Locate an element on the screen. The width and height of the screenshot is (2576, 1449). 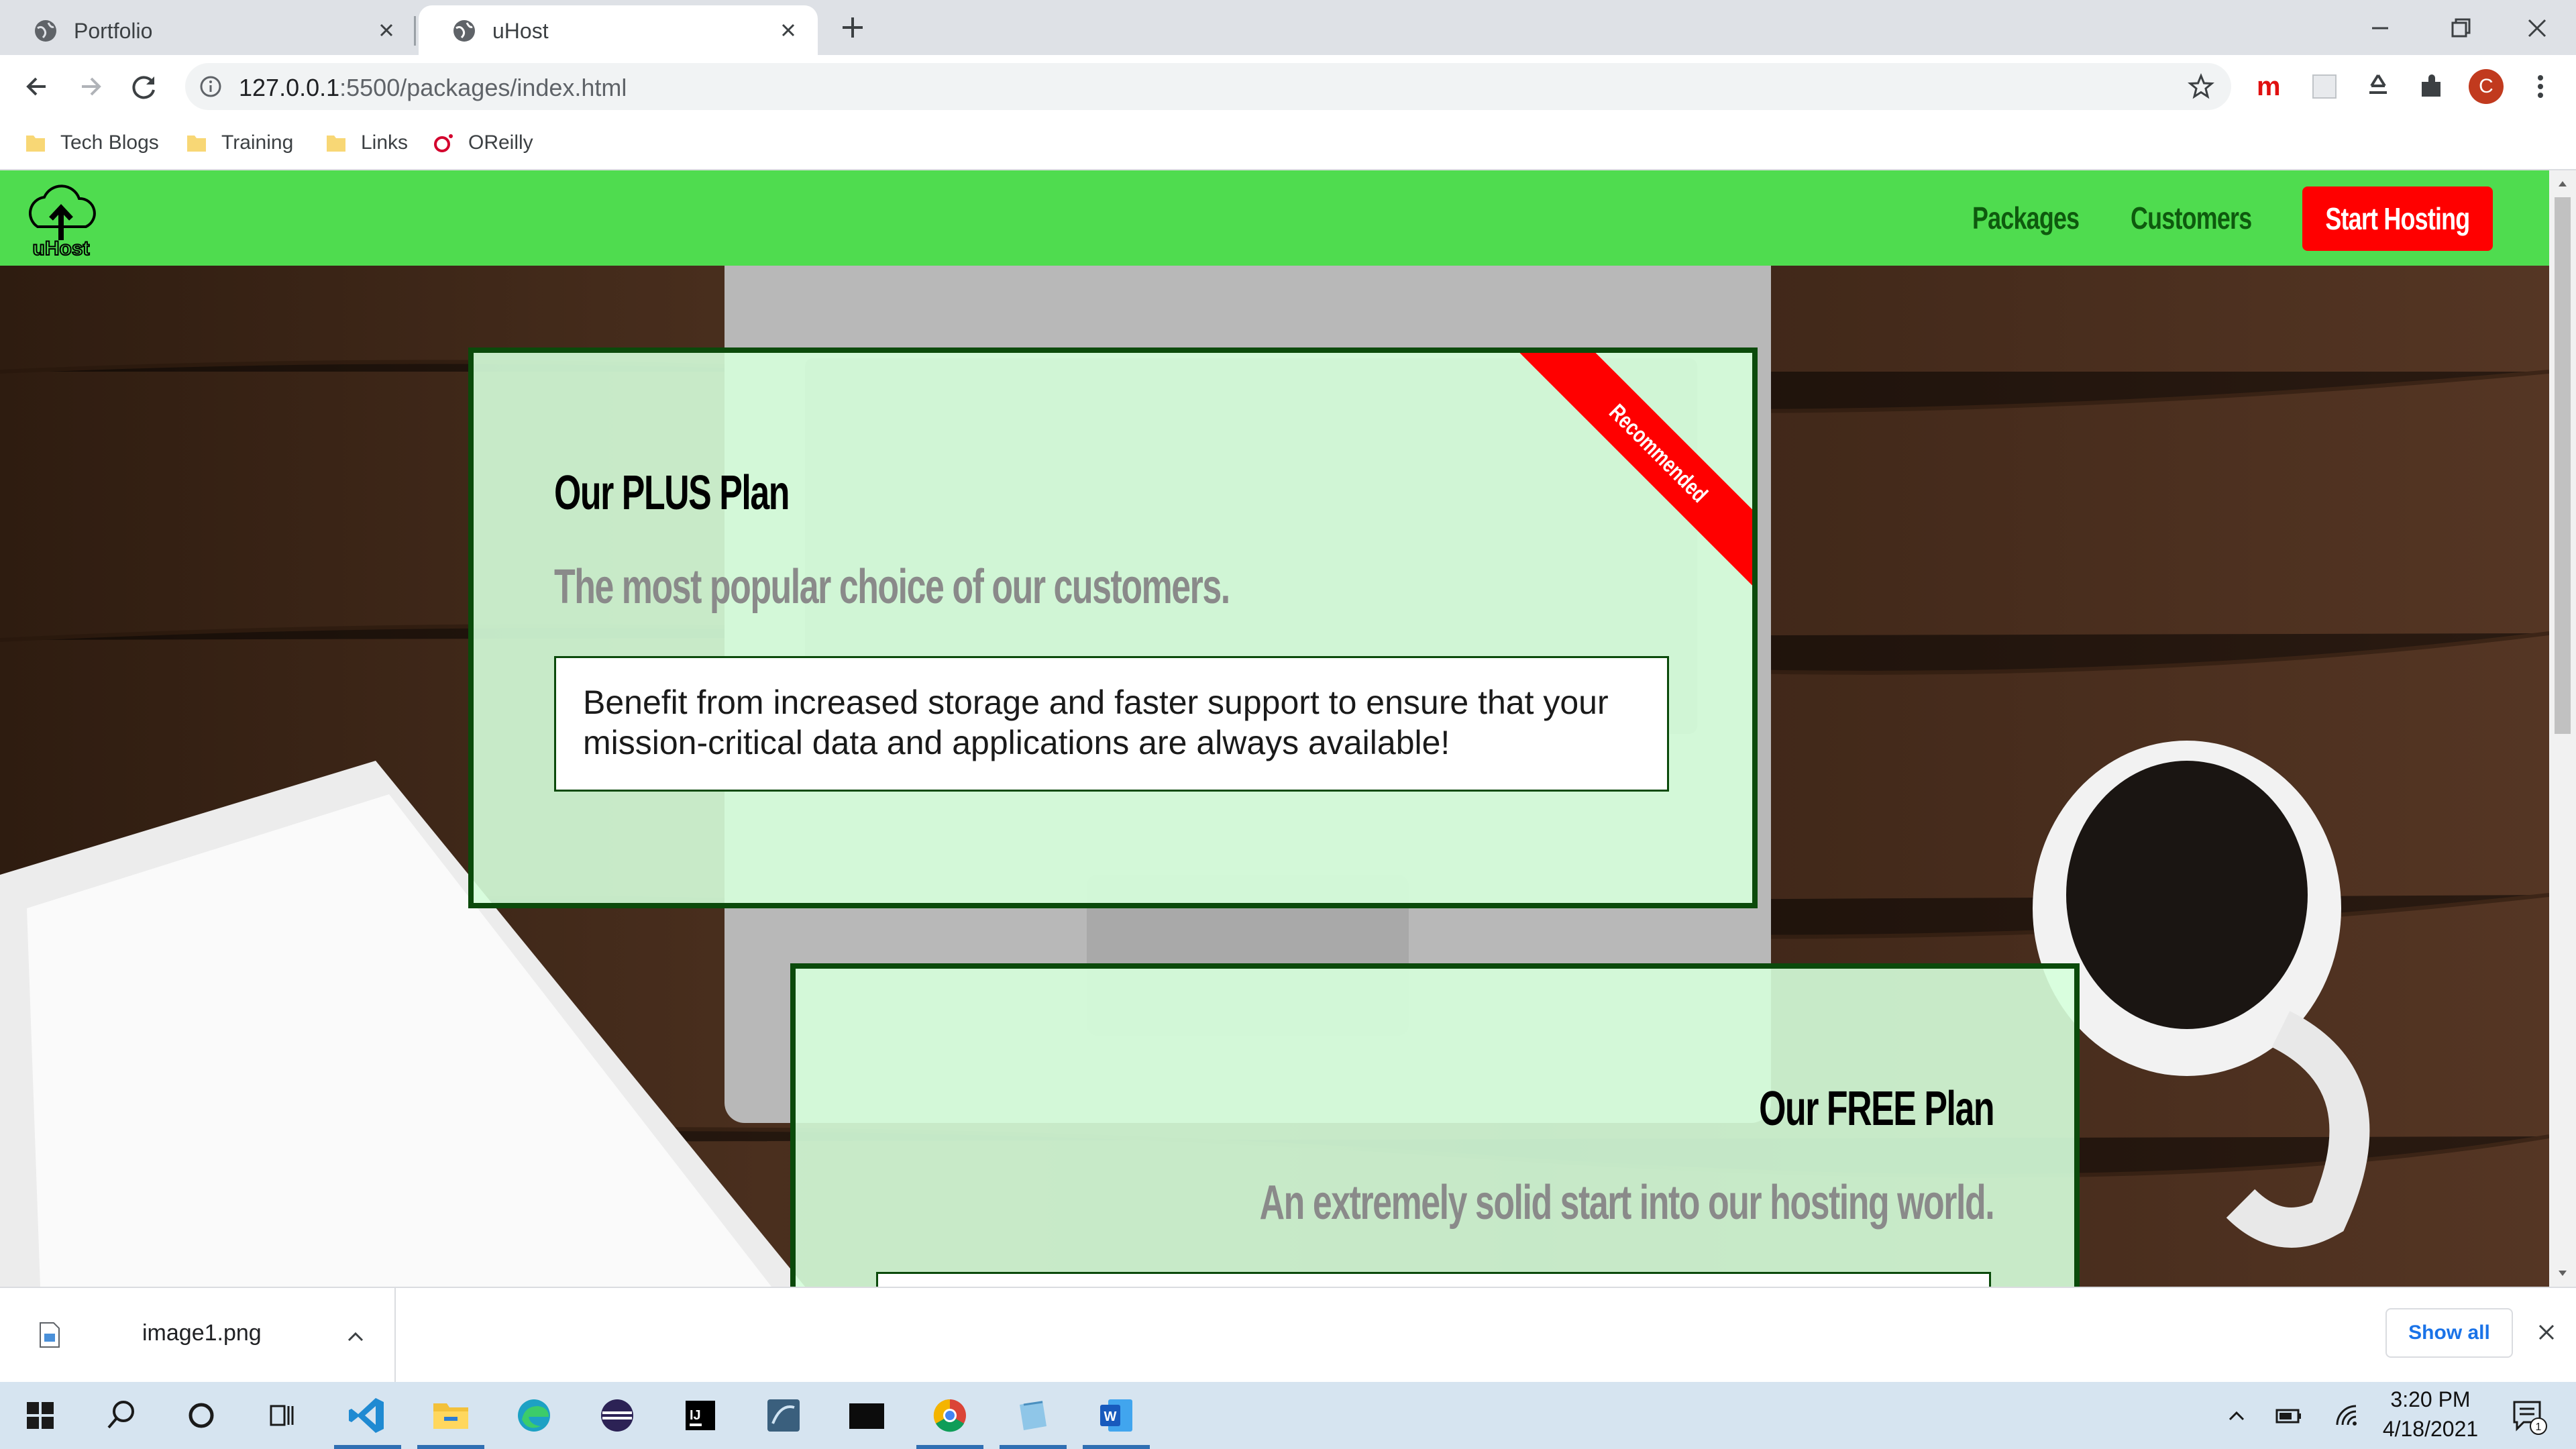
svg-text: m is located at coordinates (2269, 86).